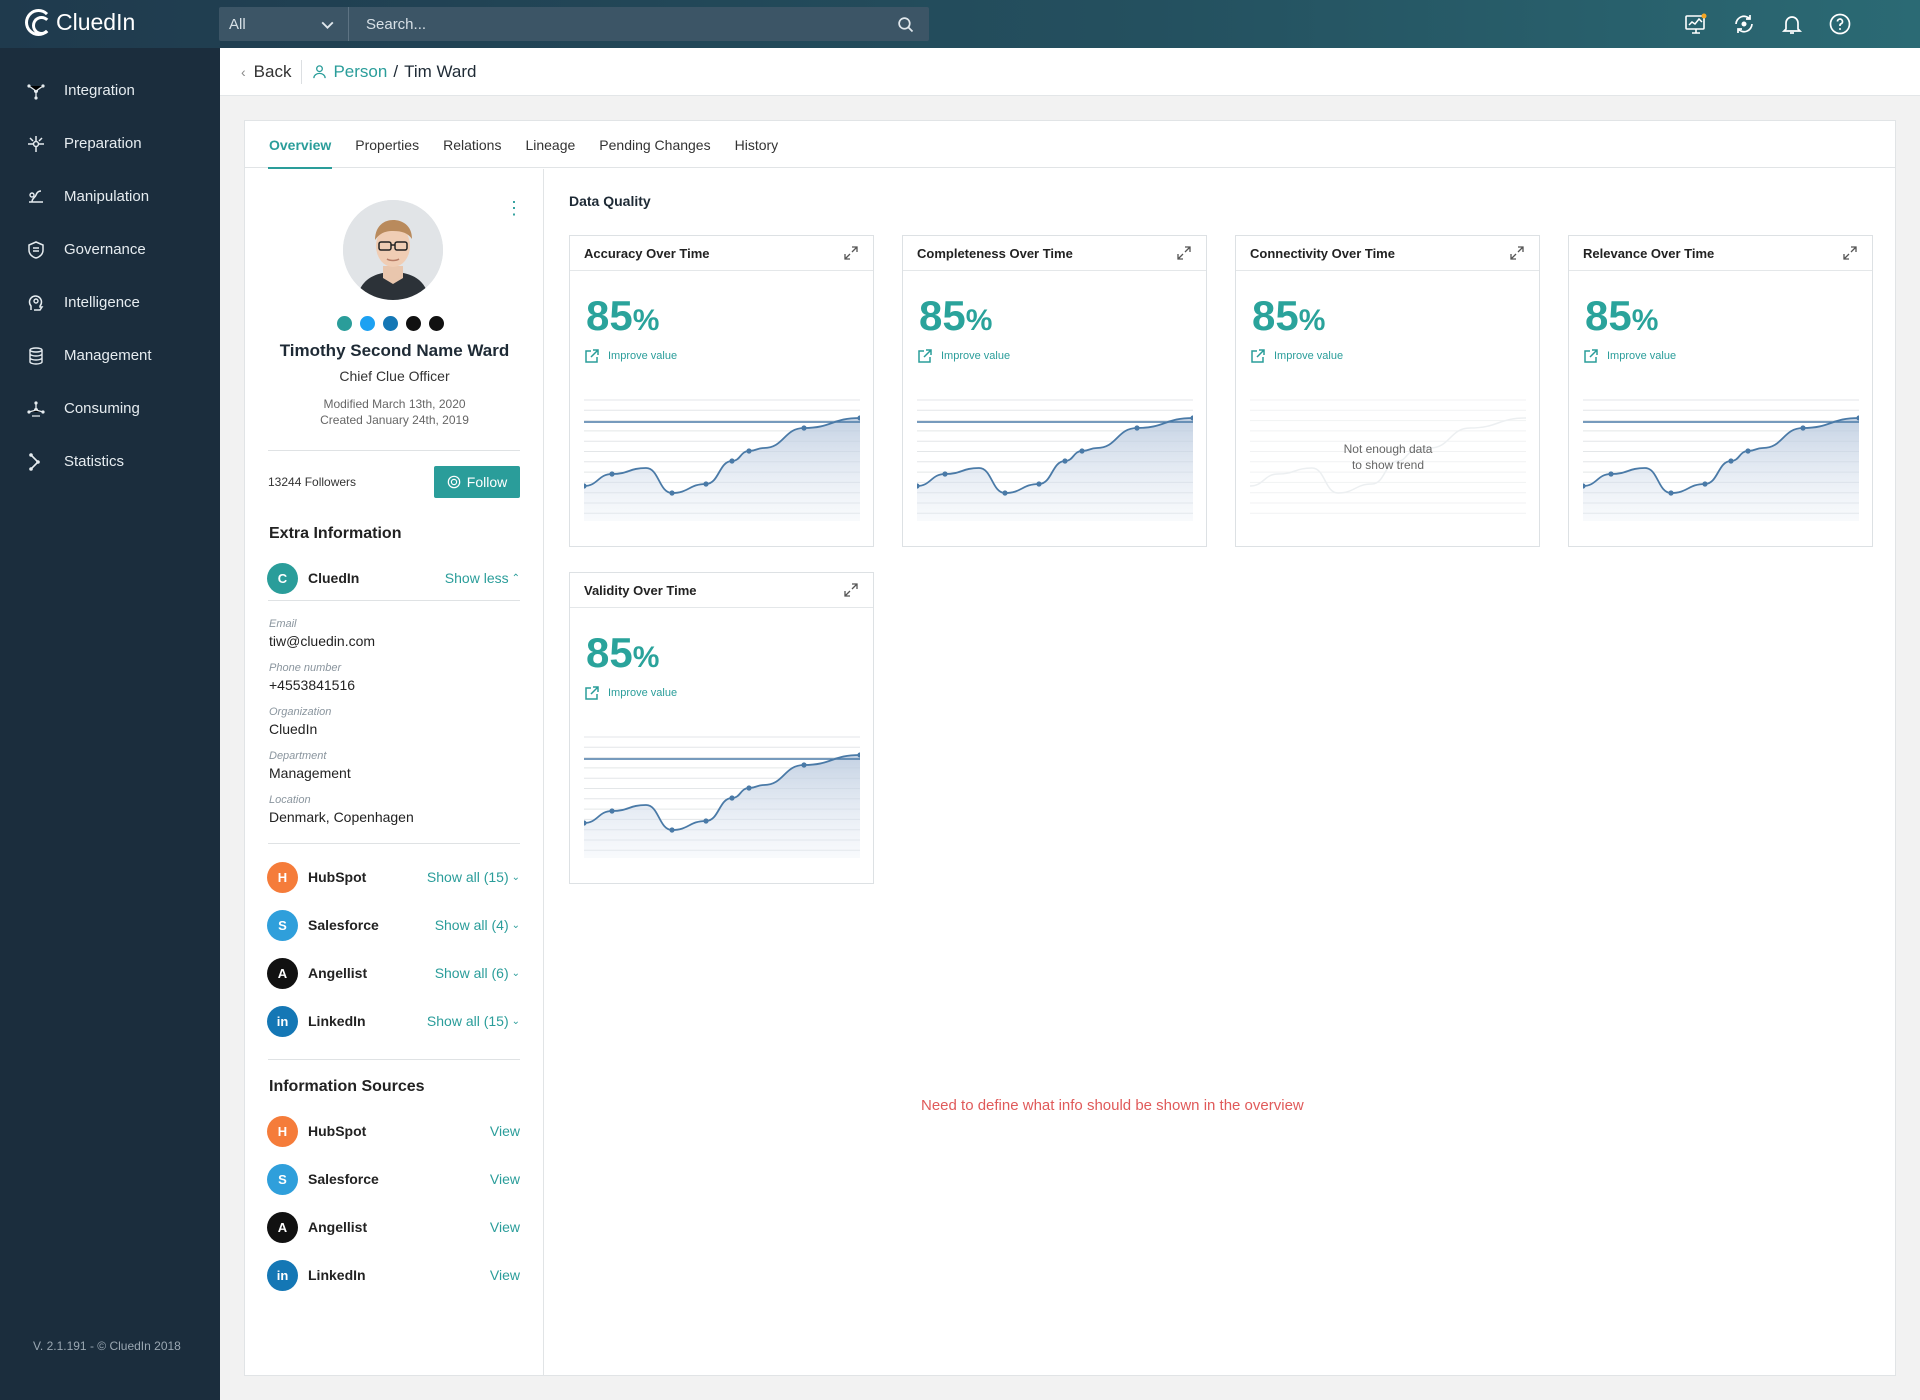 This screenshot has height=1400, width=1920. Describe the element at coordinates (1054, 391) in the screenshot. I see `metric-card-completeness: Completeness Over Time 85% Improve value` at that location.